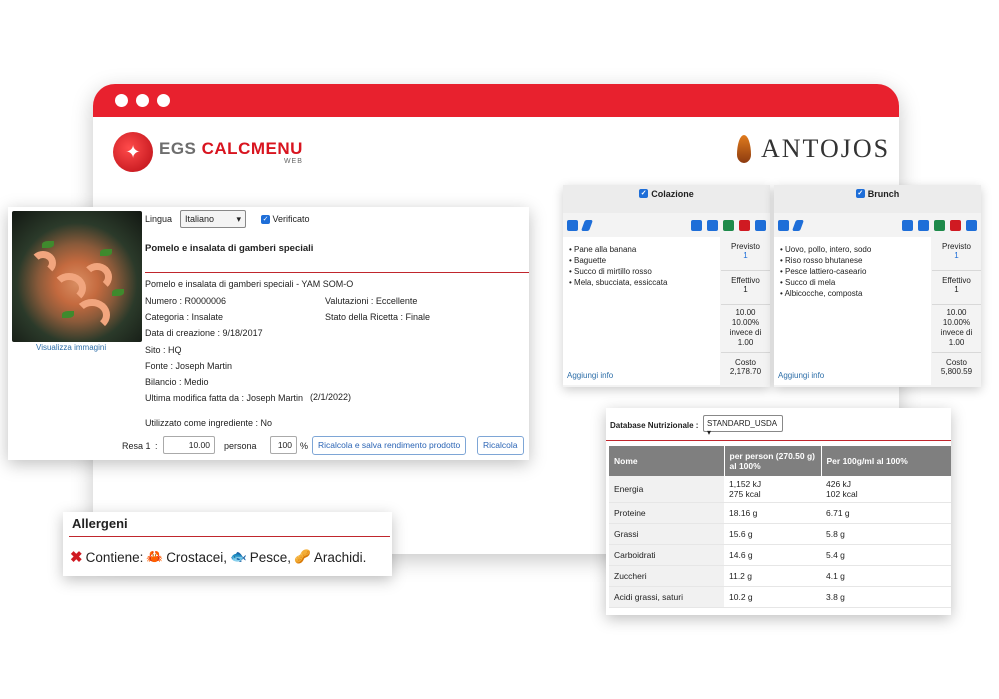  What do you see at coordinates (956, 246) in the screenshot?
I see `planned-label: Previsto` at bounding box center [956, 246].